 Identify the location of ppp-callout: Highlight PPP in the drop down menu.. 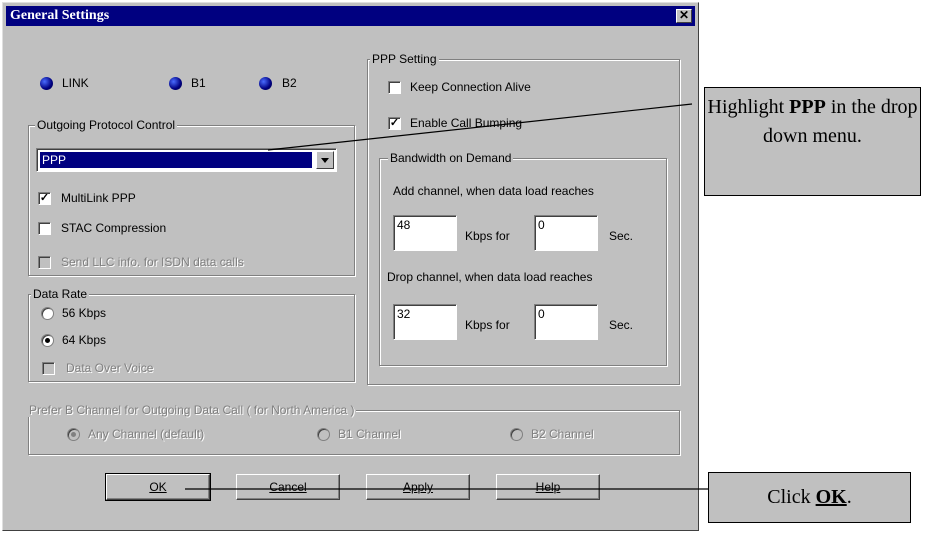
(812, 141).